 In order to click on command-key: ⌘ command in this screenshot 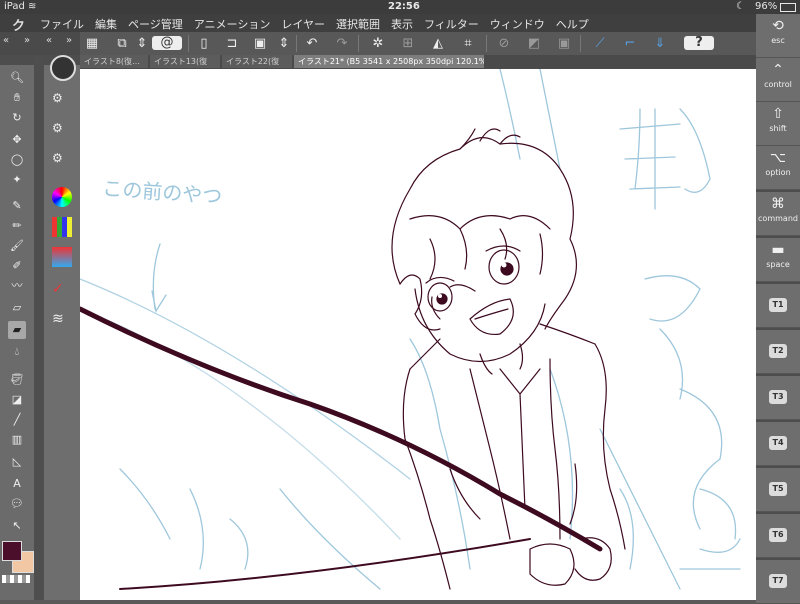, I will do `click(778, 214)`.